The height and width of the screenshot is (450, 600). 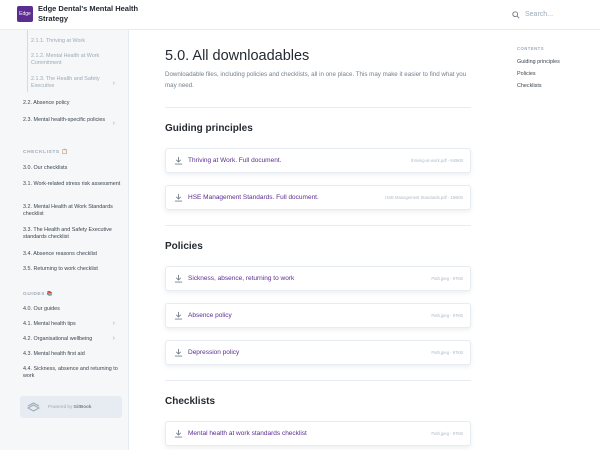 I want to click on gitbook-logo-icon, so click(x=33, y=407).